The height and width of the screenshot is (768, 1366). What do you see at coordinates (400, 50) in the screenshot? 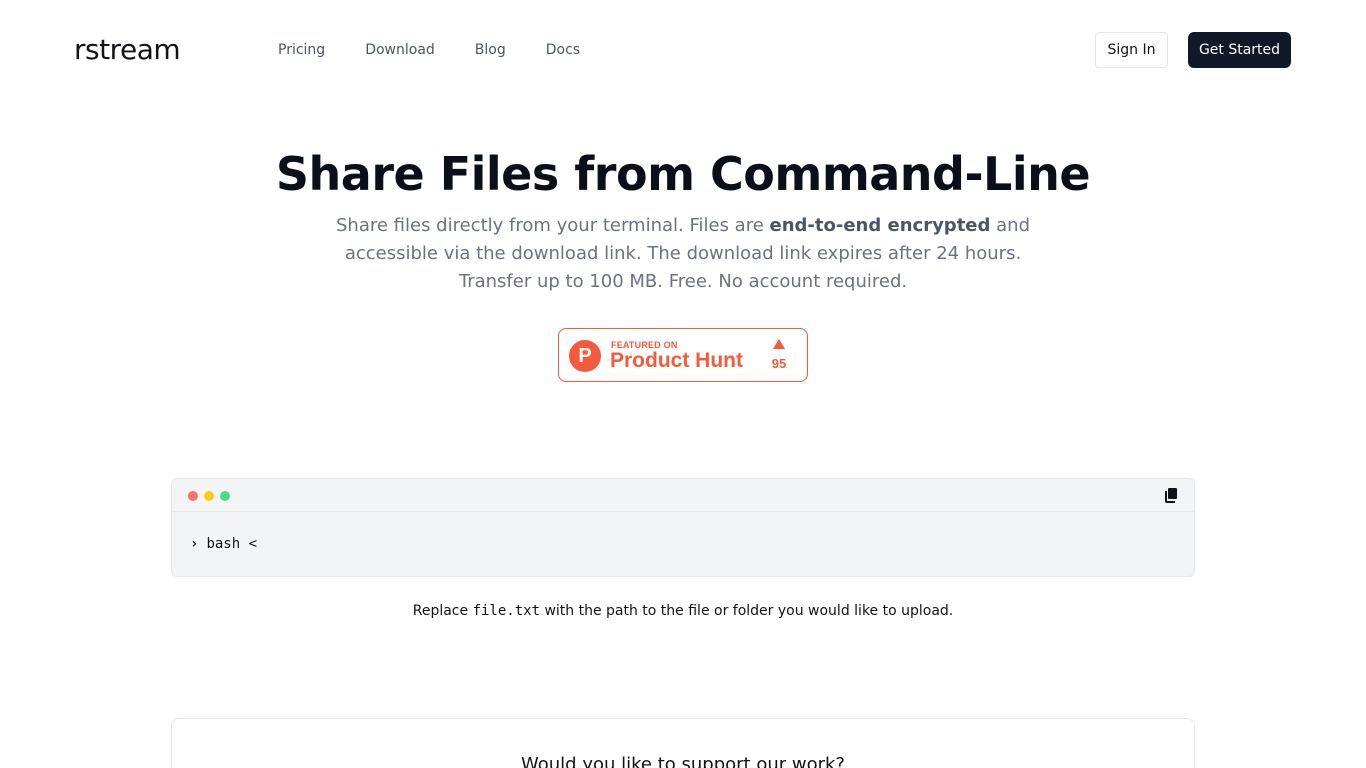
I see `nav-download: Download` at bounding box center [400, 50].